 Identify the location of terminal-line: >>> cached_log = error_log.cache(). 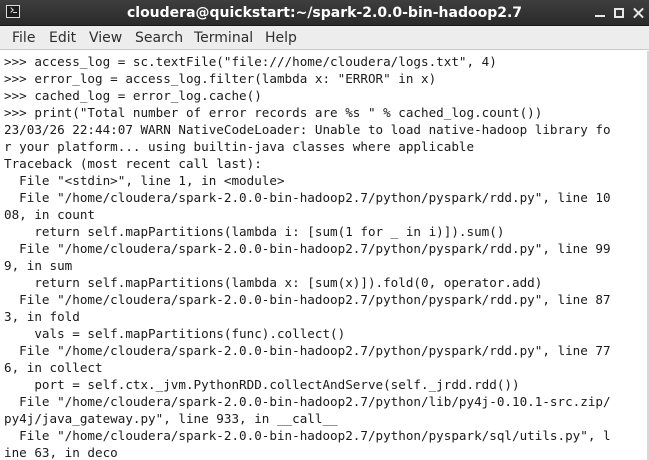
(133, 95).